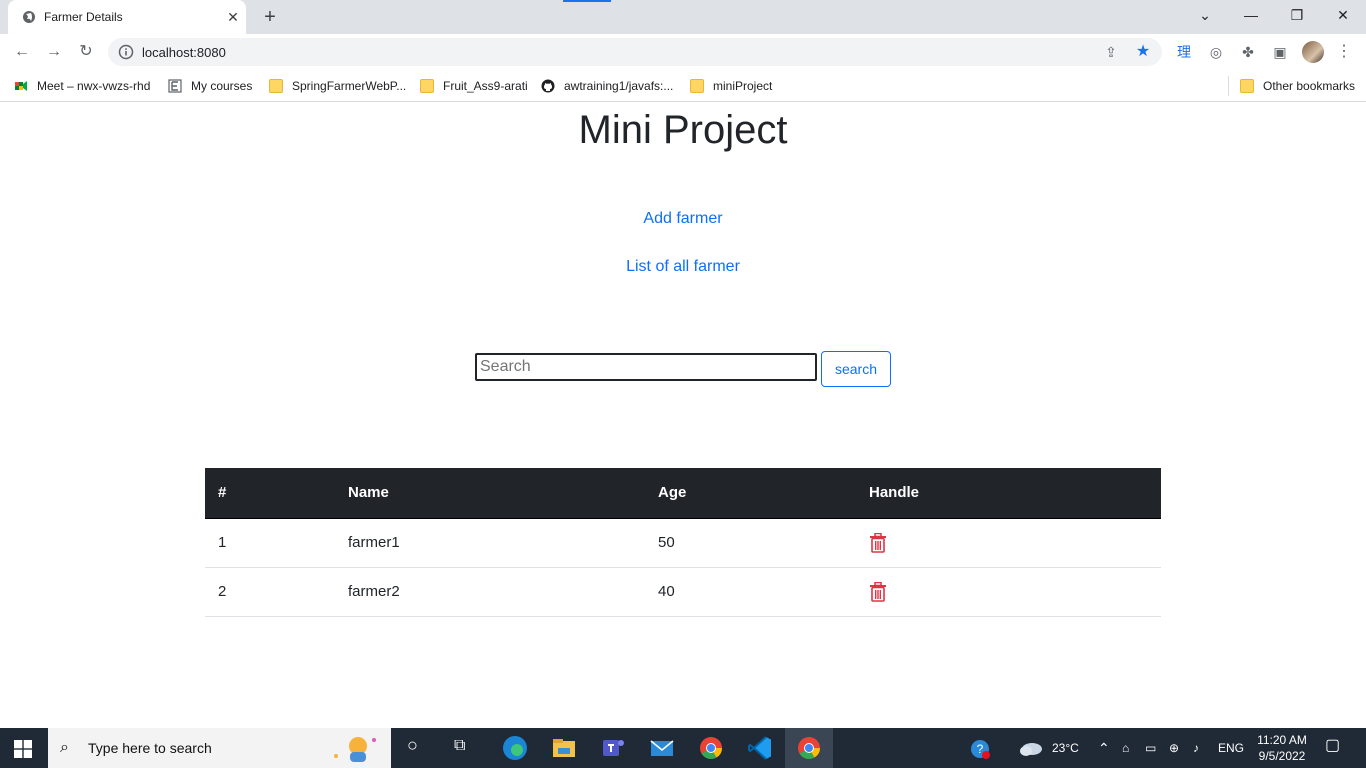 The height and width of the screenshot is (768, 1366). Describe the element at coordinates (412, 745) in the screenshot. I see `cortana-icon: ○` at that location.